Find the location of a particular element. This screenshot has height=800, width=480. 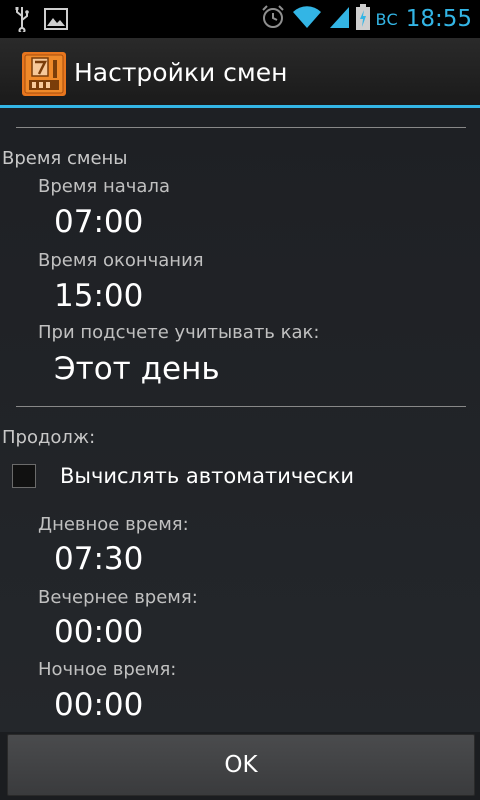

start-time-value: 07:00 is located at coordinates (98, 222).